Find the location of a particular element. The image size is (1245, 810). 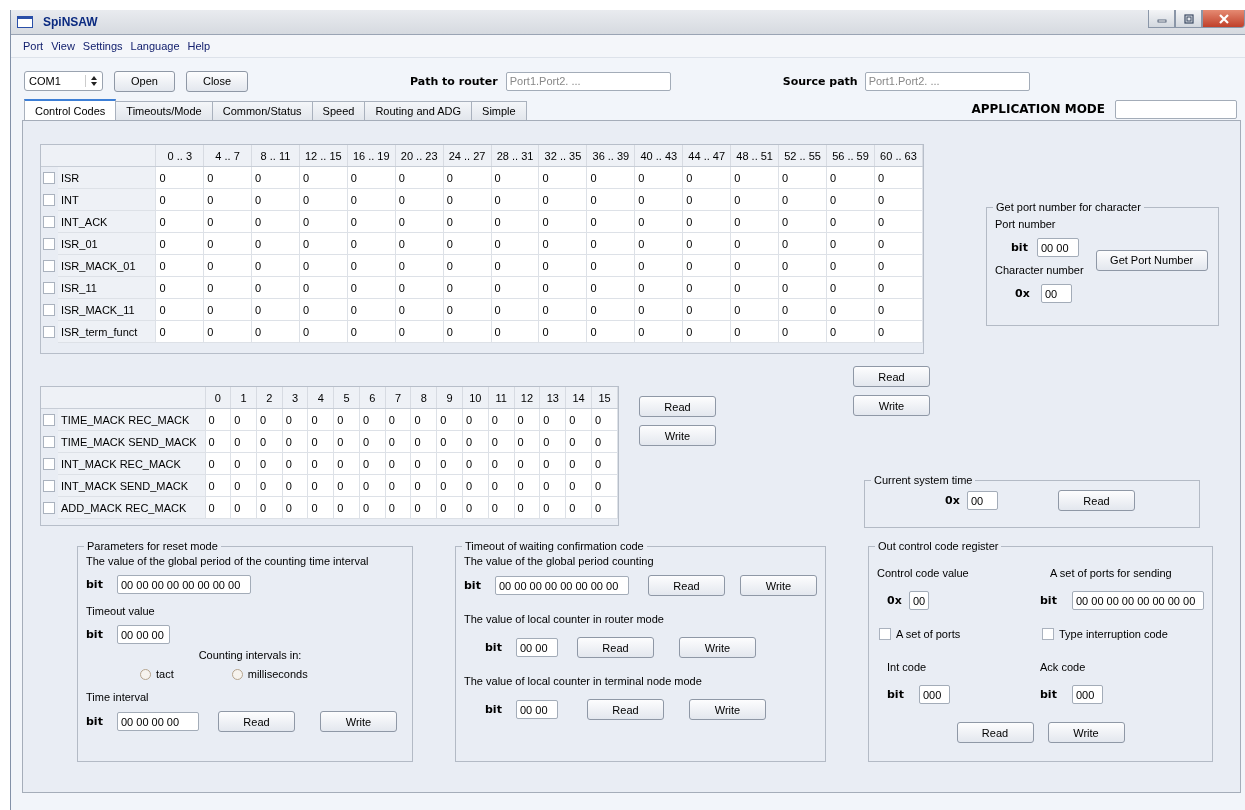

field-label: Character number is located at coordinates (1039, 270).